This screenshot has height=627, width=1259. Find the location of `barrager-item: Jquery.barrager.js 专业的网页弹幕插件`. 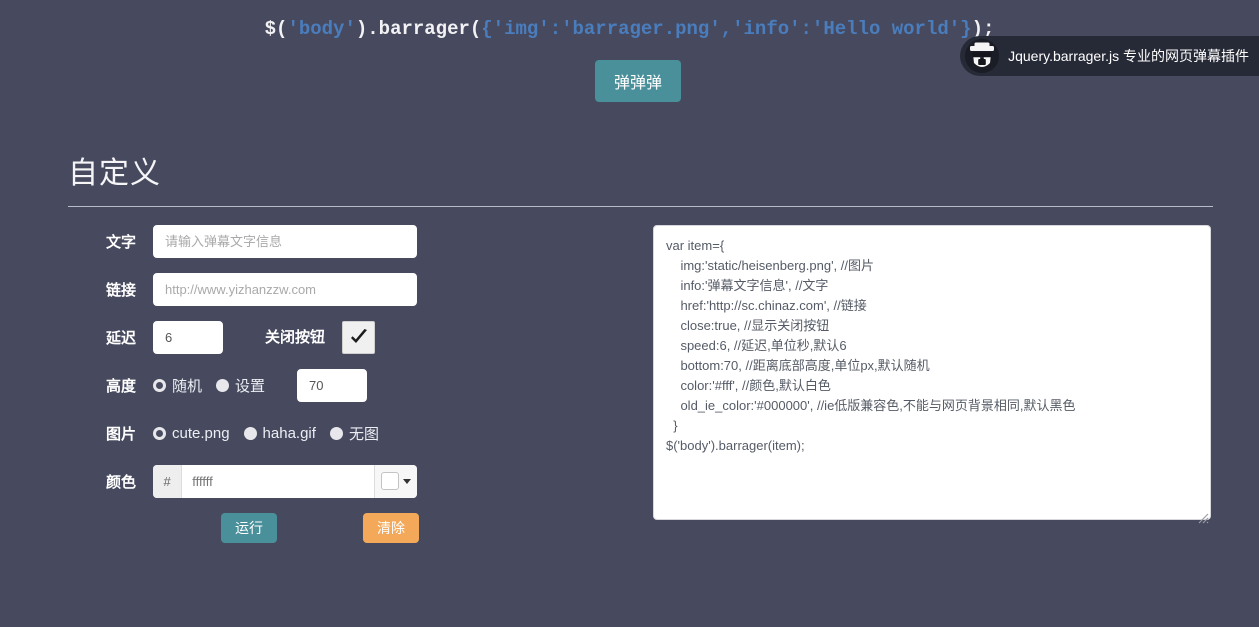

barrager-item: Jquery.barrager.js 专业的网页弹幕插件 is located at coordinates (1109, 56).